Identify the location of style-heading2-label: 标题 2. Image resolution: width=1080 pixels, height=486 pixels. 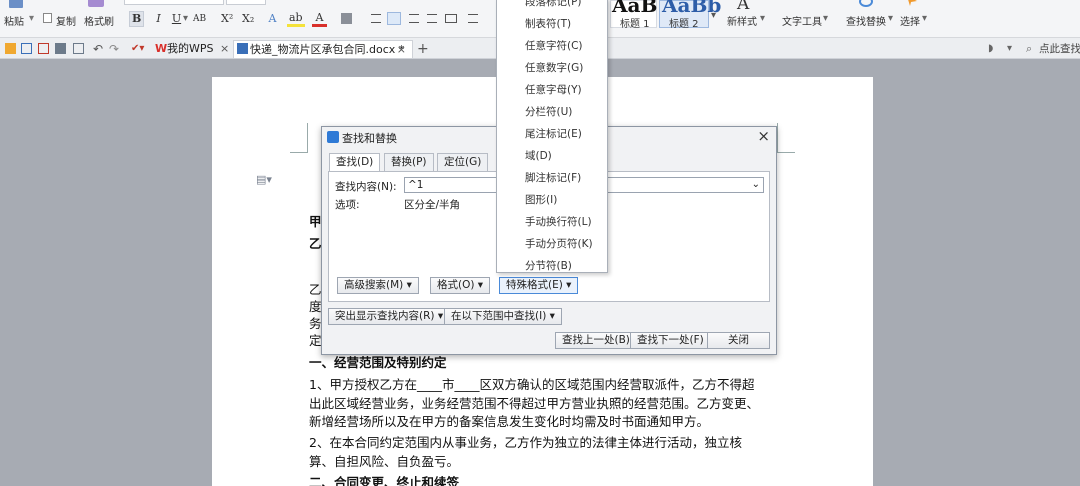
(684, 24).